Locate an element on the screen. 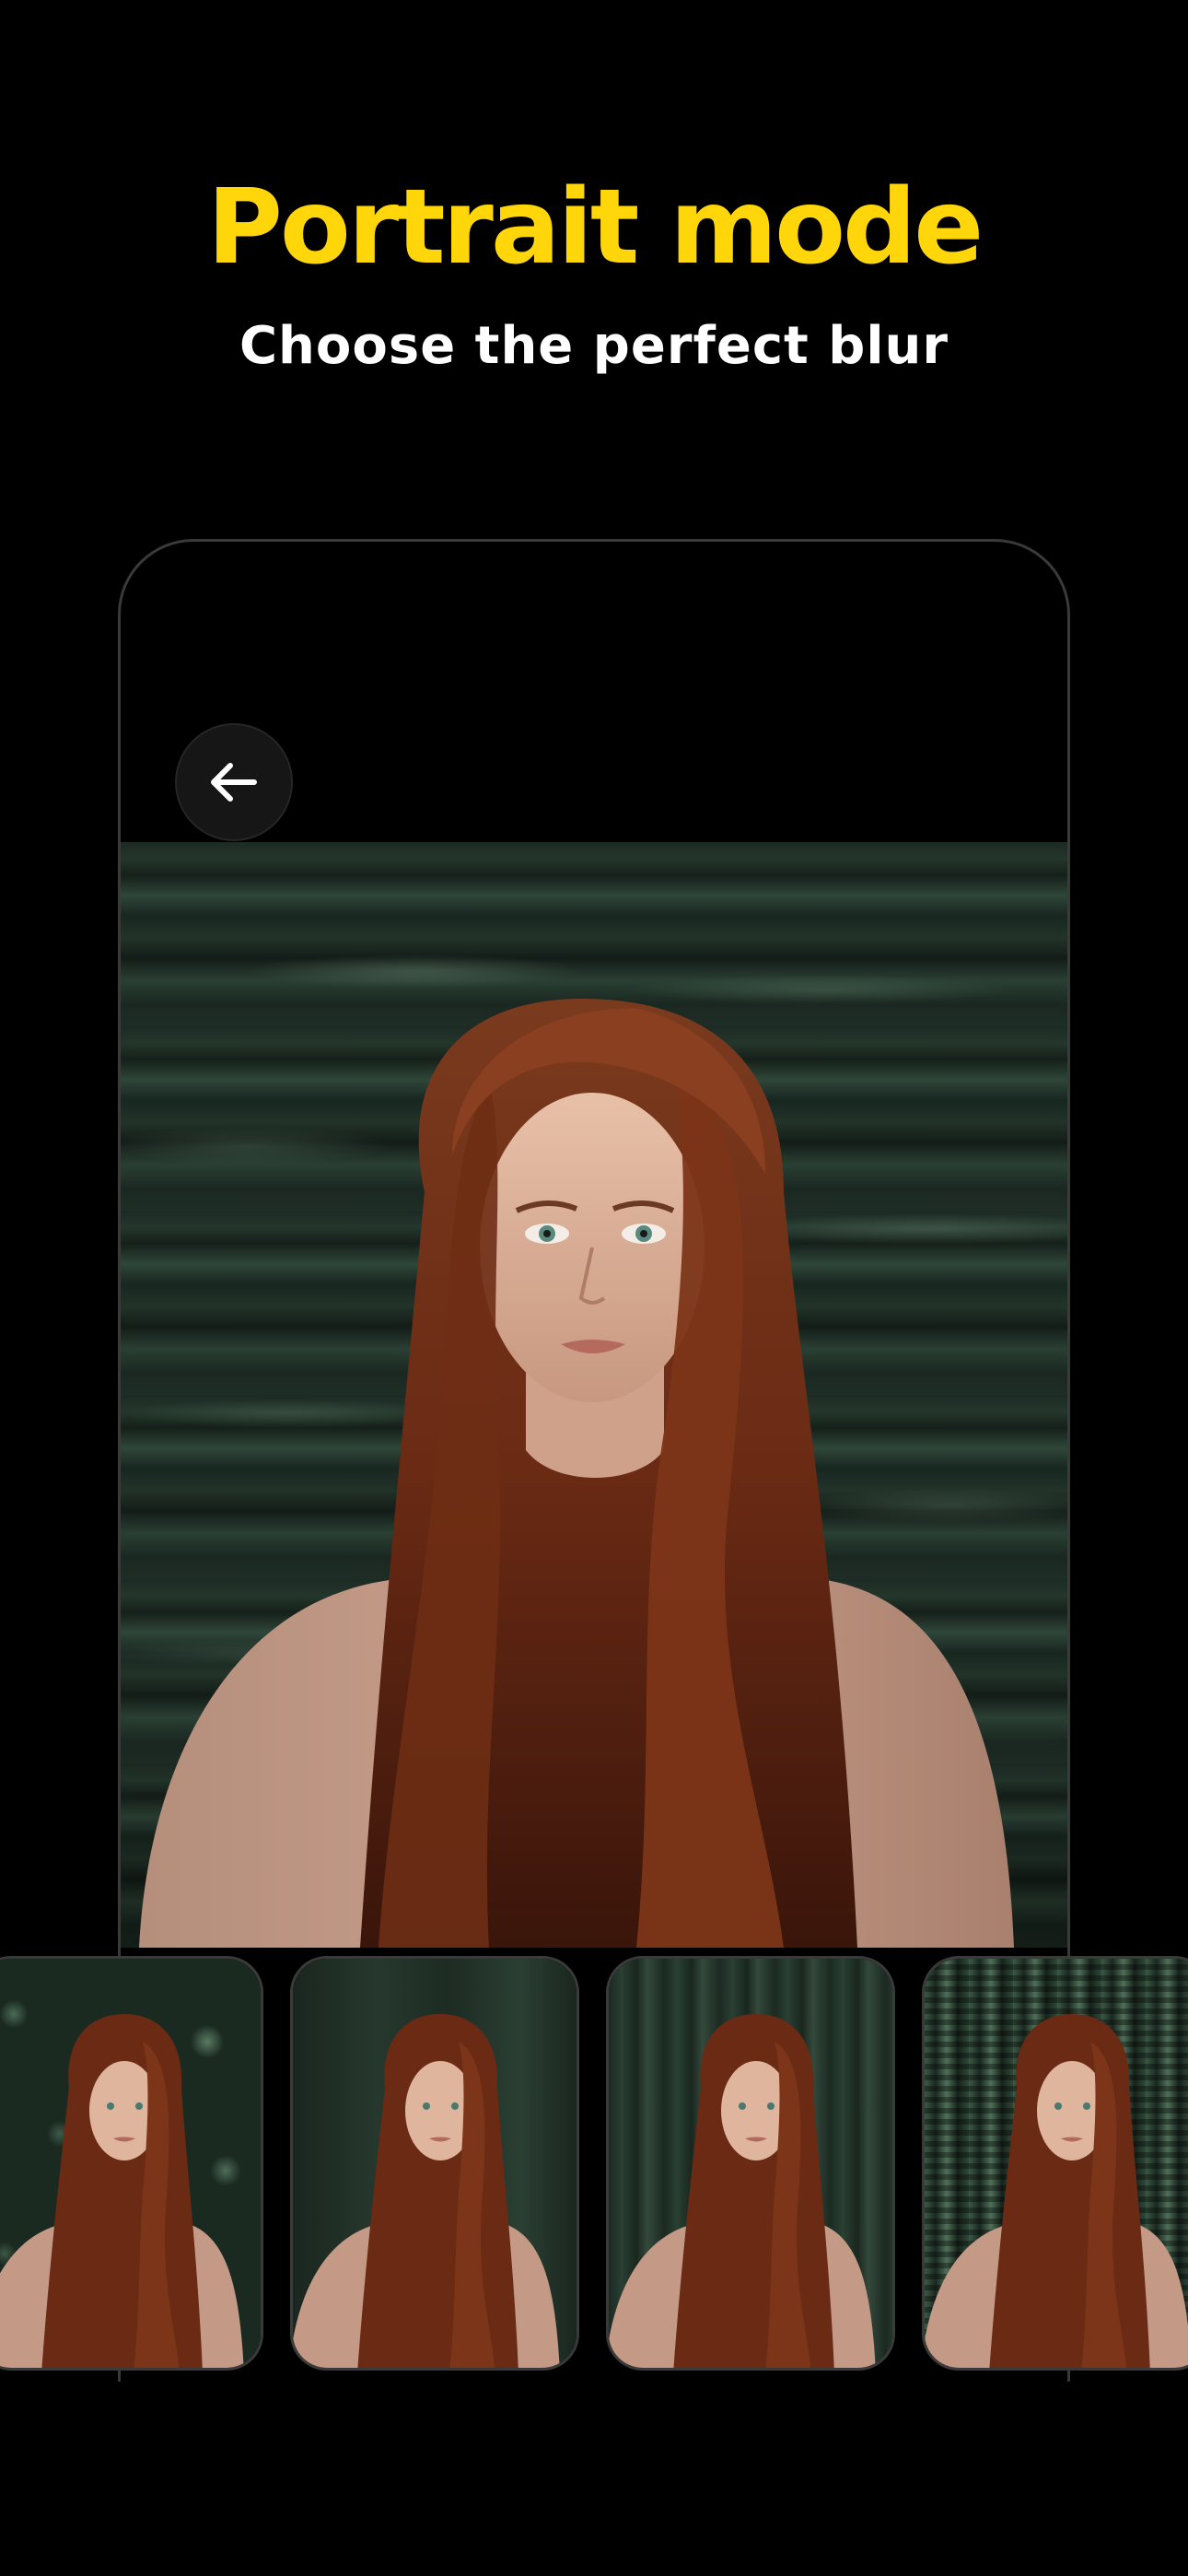  blur-option-vertical is located at coordinates (750, 2163).